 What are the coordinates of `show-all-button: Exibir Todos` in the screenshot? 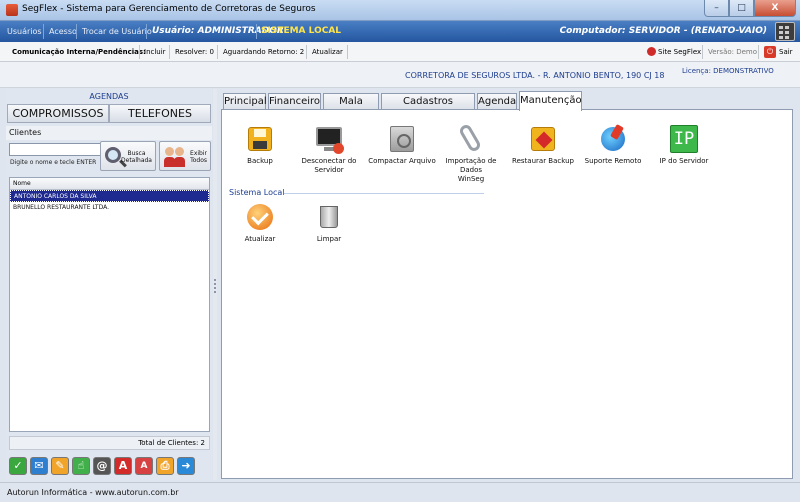 It's located at (185, 156).